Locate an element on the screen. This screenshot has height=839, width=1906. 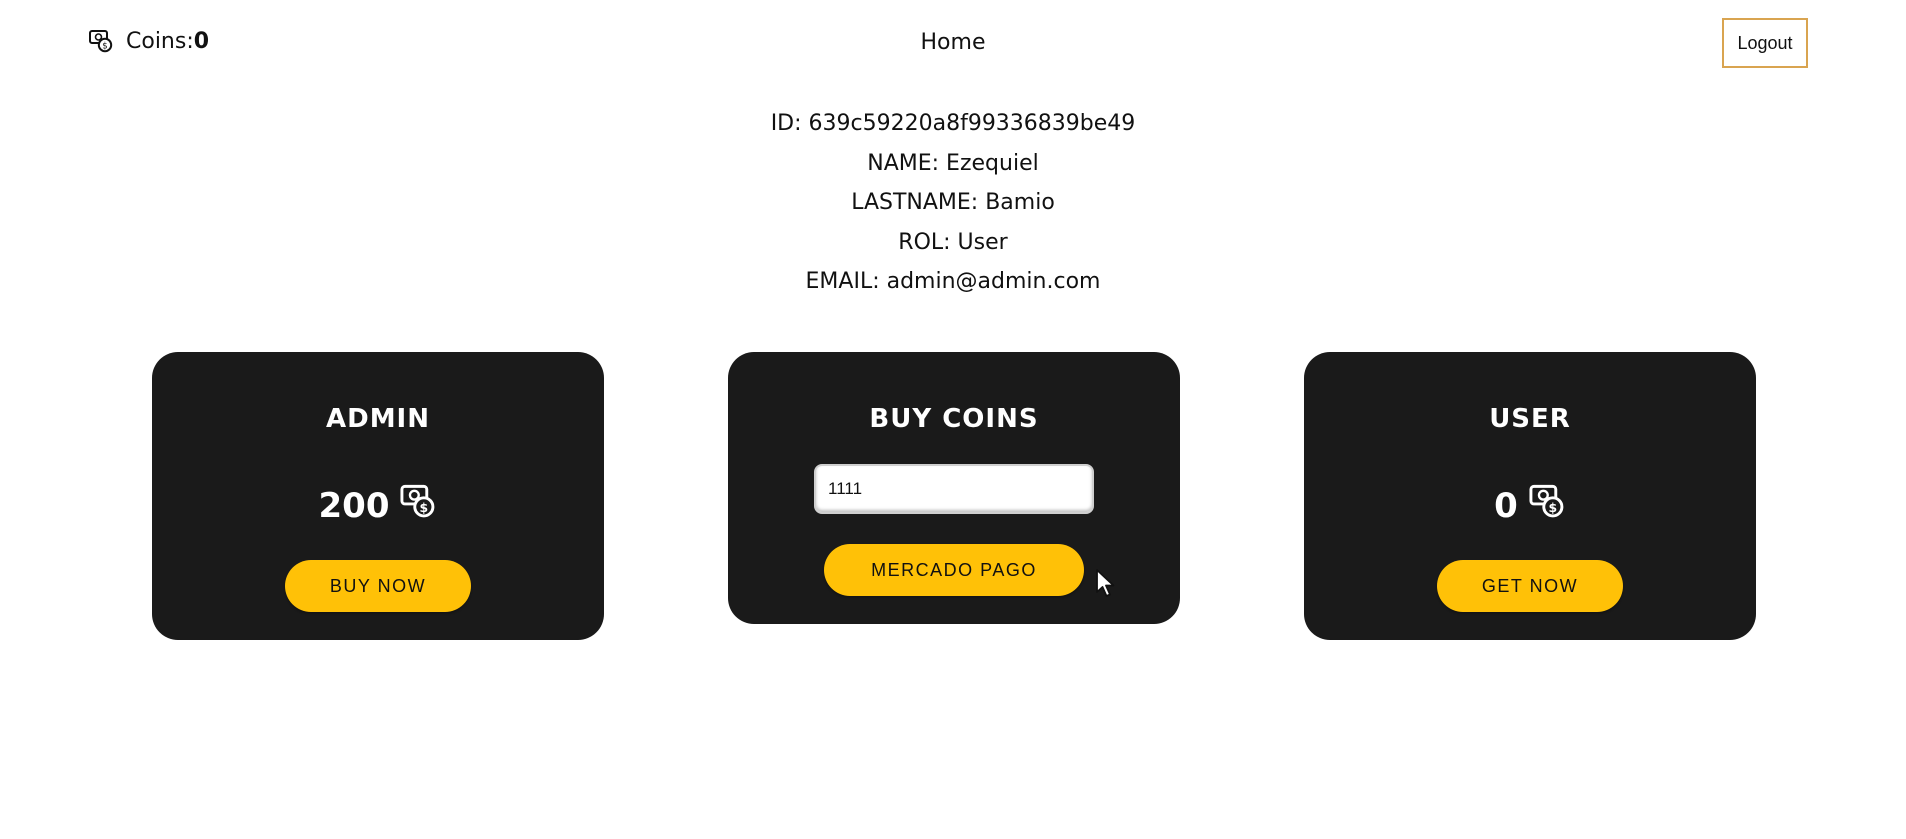
admin-card-title: ADMIN is located at coordinates (377, 419).